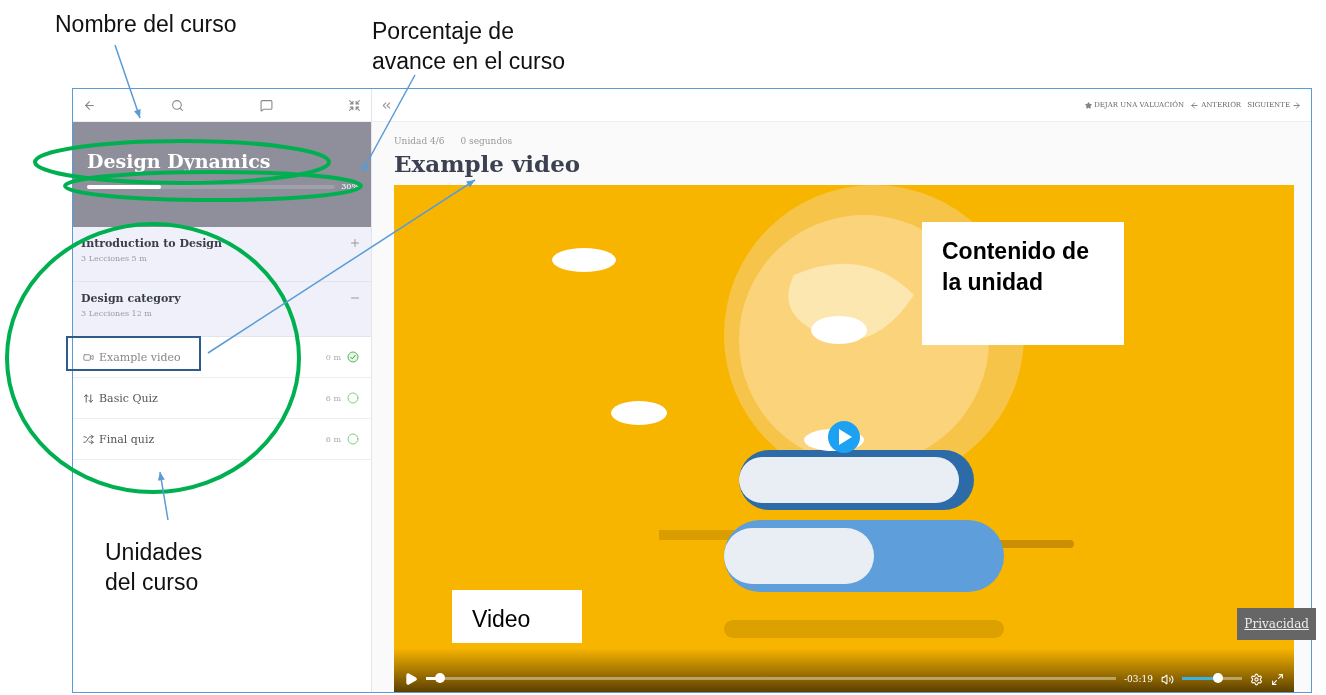  I want to click on settings-icon, so click(1256, 679).